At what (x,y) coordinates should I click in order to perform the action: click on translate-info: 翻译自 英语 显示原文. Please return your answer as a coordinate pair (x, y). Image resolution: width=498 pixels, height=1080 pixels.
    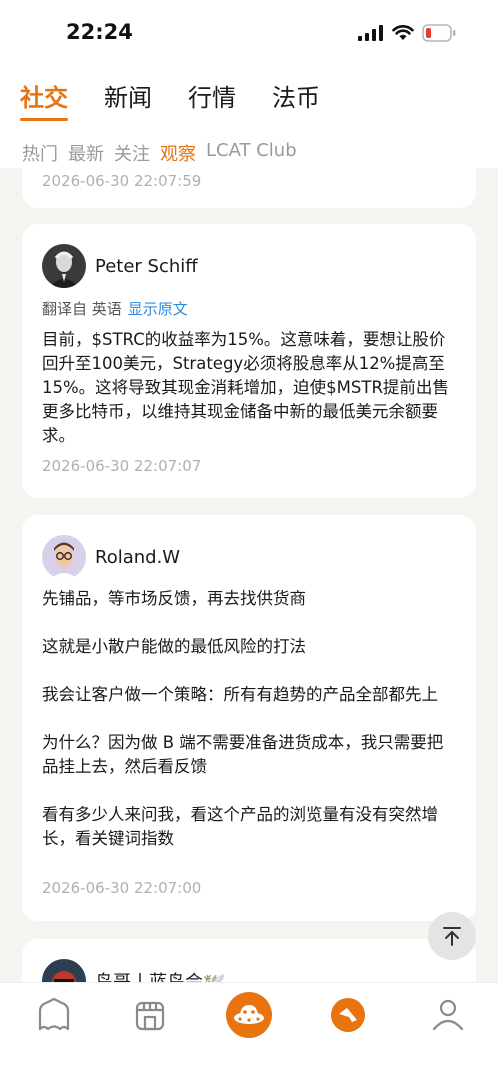
    Looking at the image, I should click on (115, 308).